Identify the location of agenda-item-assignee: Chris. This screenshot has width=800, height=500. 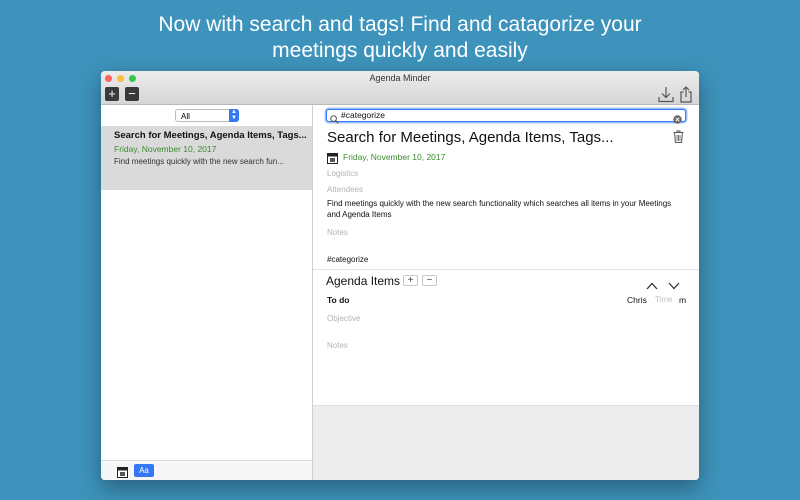
(637, 300).